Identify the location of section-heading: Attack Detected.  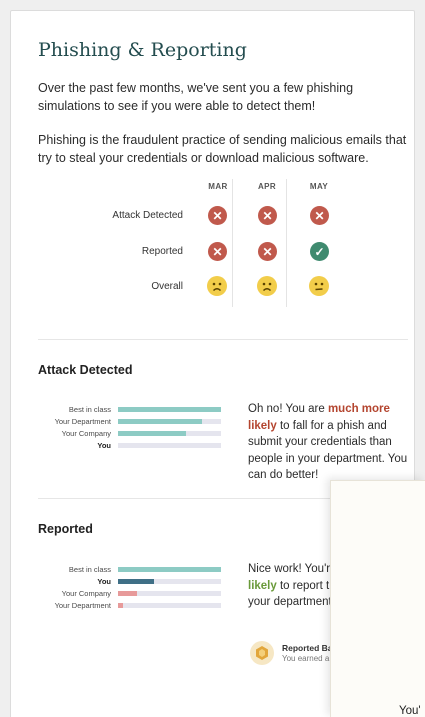
(85, 370).